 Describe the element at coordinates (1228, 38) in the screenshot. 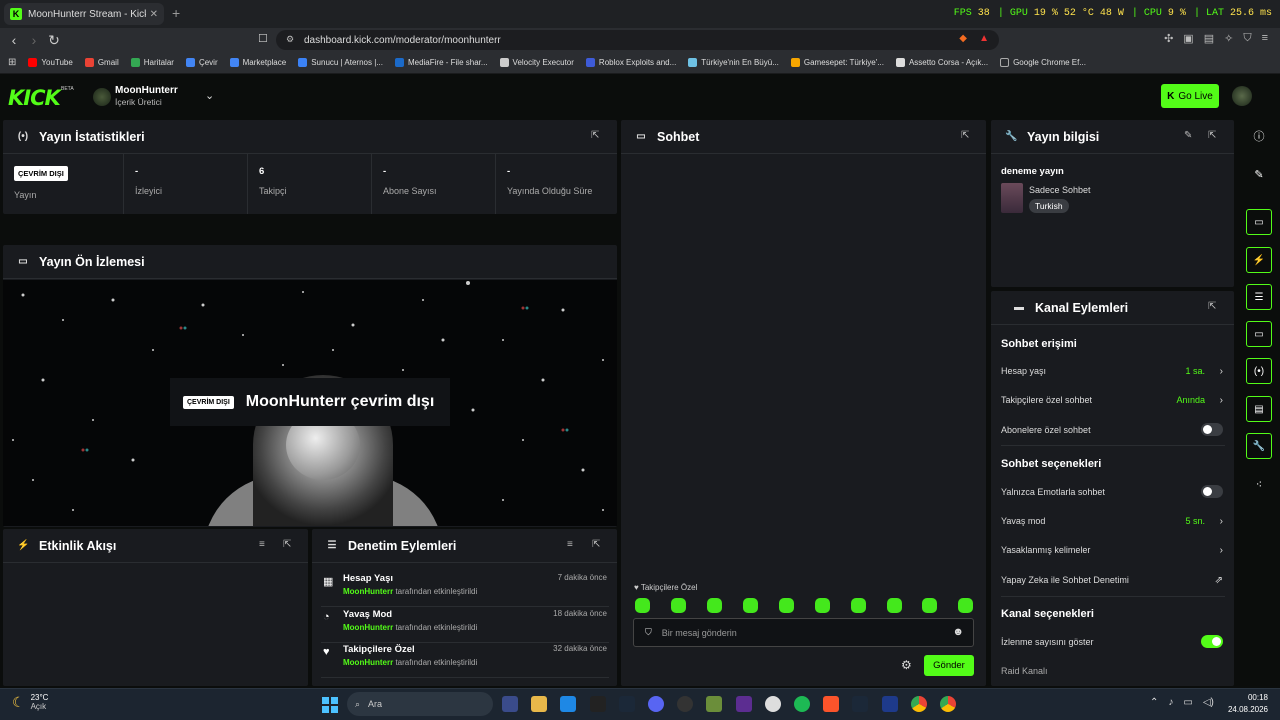

I see `leo-ai-icon: ✧` at that location.